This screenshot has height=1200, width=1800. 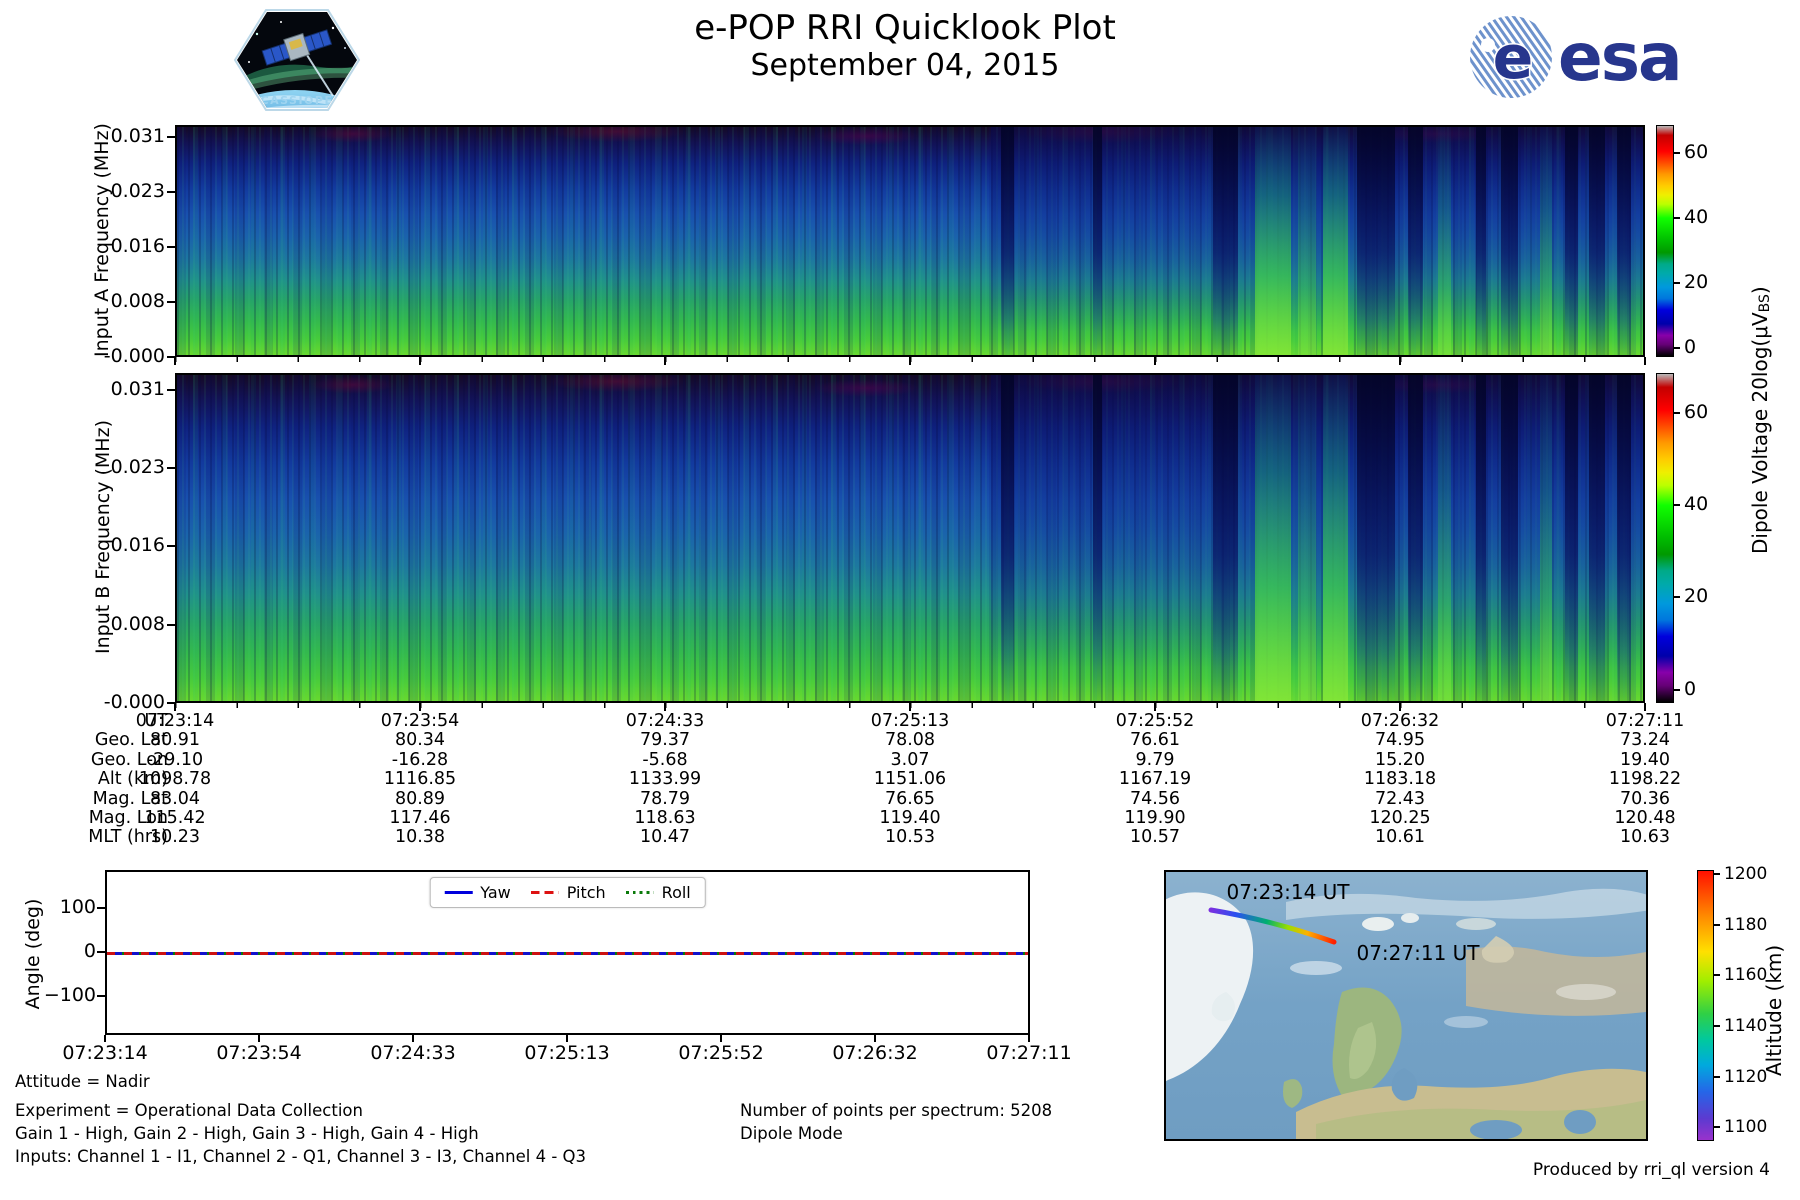 What do you see at coordinates (175, 779) in the screenshot?
I see `ephemeris-cell: 1098.78` at bounding box center [175, 779].